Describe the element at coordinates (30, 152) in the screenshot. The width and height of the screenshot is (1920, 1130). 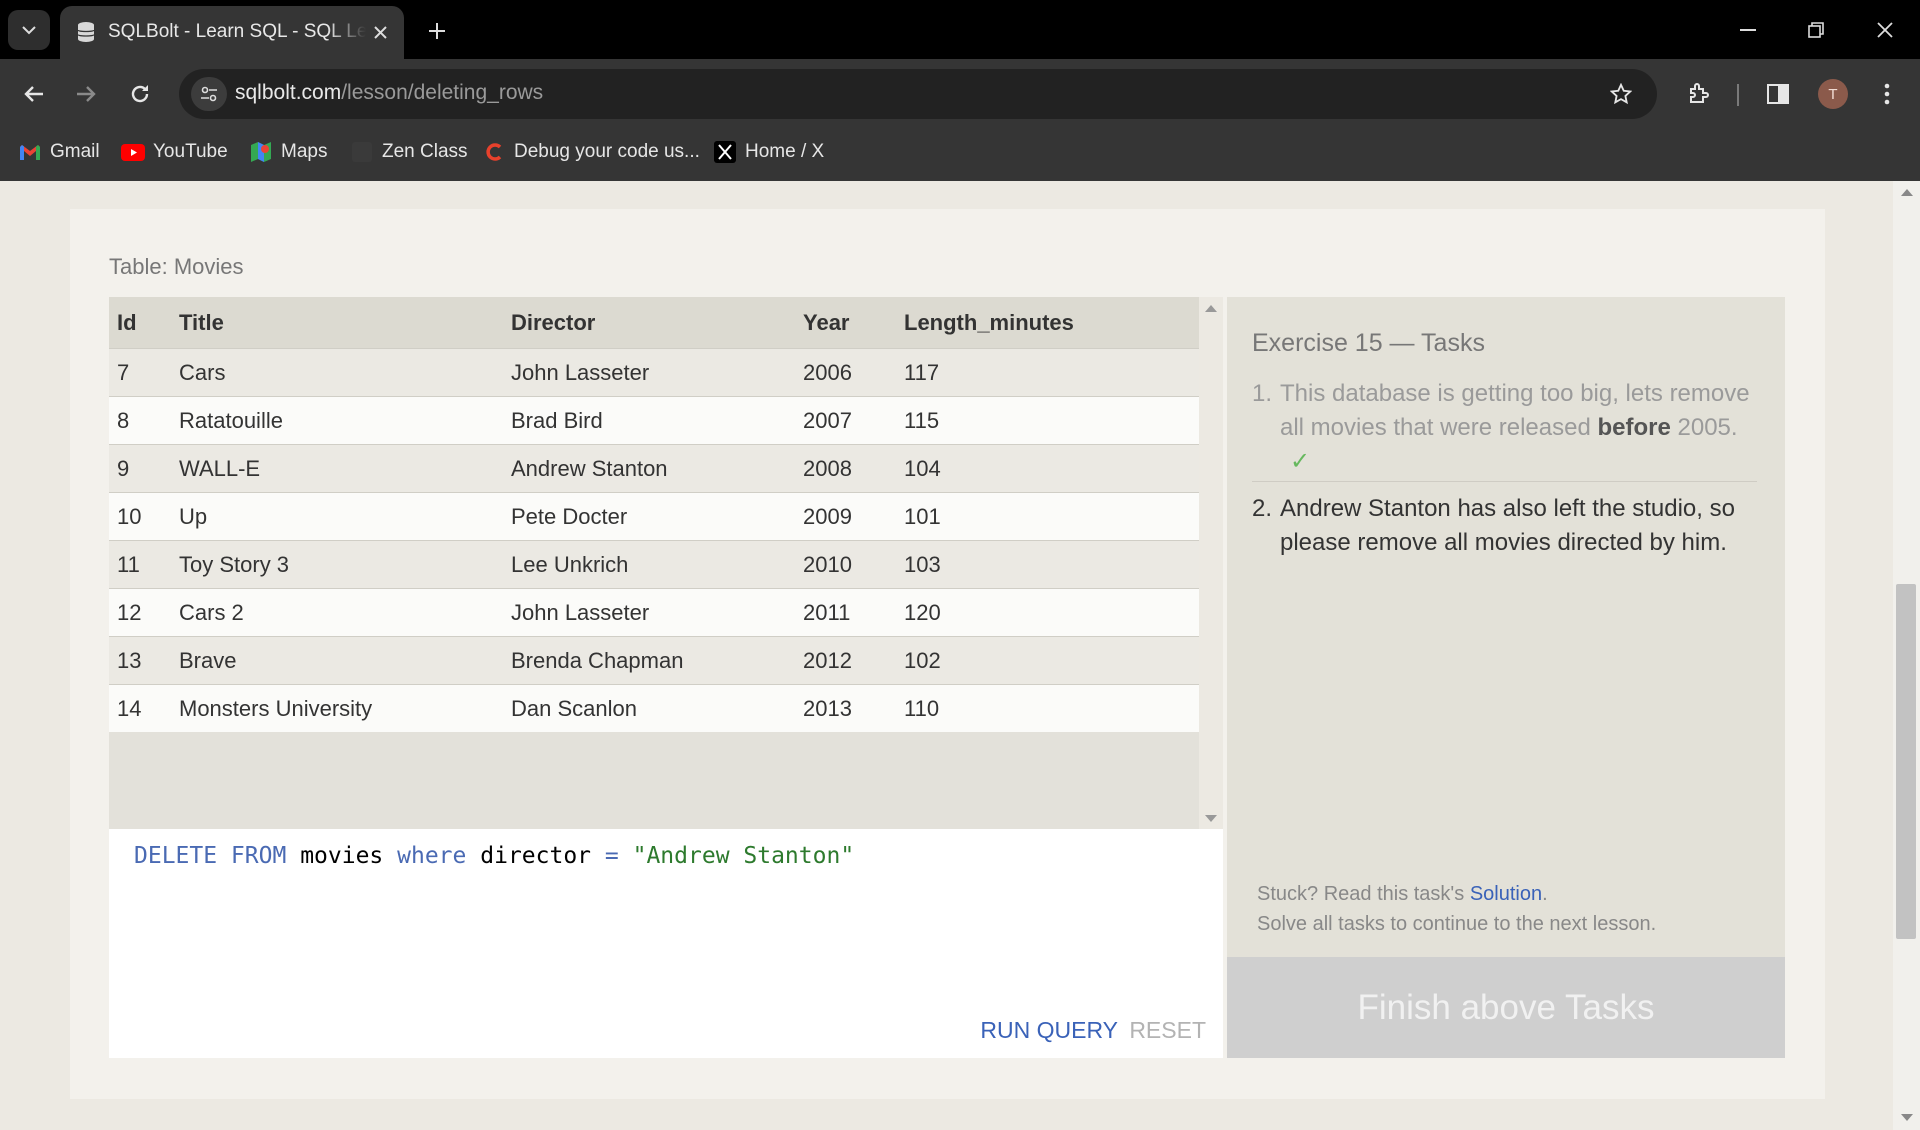
I see `gmail-icon` at that location.